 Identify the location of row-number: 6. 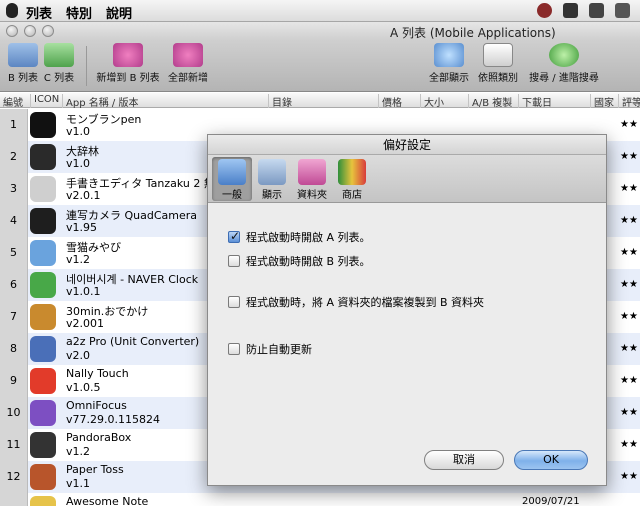
(14, 285).